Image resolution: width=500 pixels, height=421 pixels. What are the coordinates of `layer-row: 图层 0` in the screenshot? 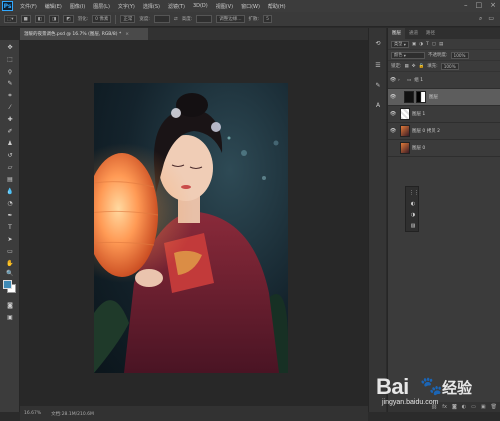 It's located at (444, 148).